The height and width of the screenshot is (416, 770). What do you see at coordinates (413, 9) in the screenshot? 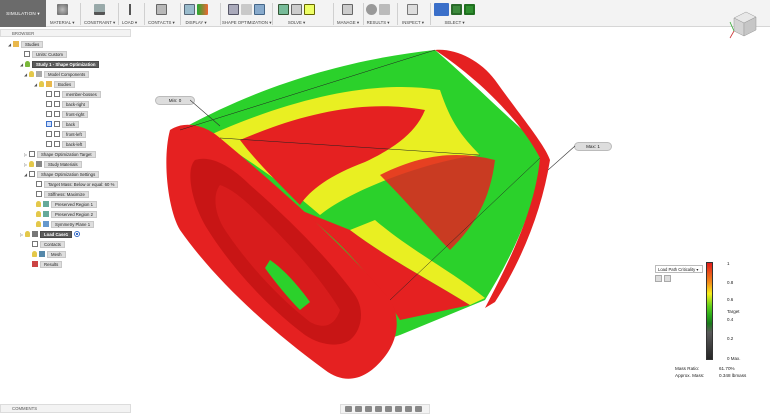
I see `inspect-icon` at bounding box center [413, 9].